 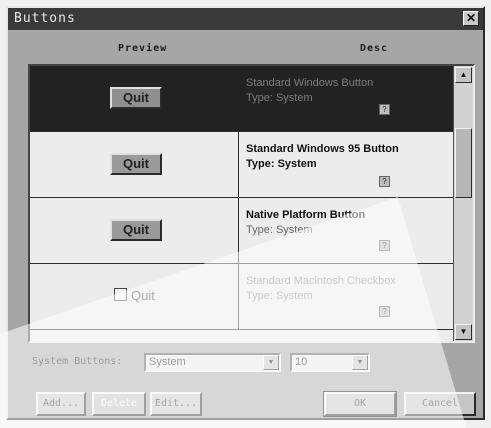 I want to click on title-bar: Buttons ✕, so click(x=245, y=19).